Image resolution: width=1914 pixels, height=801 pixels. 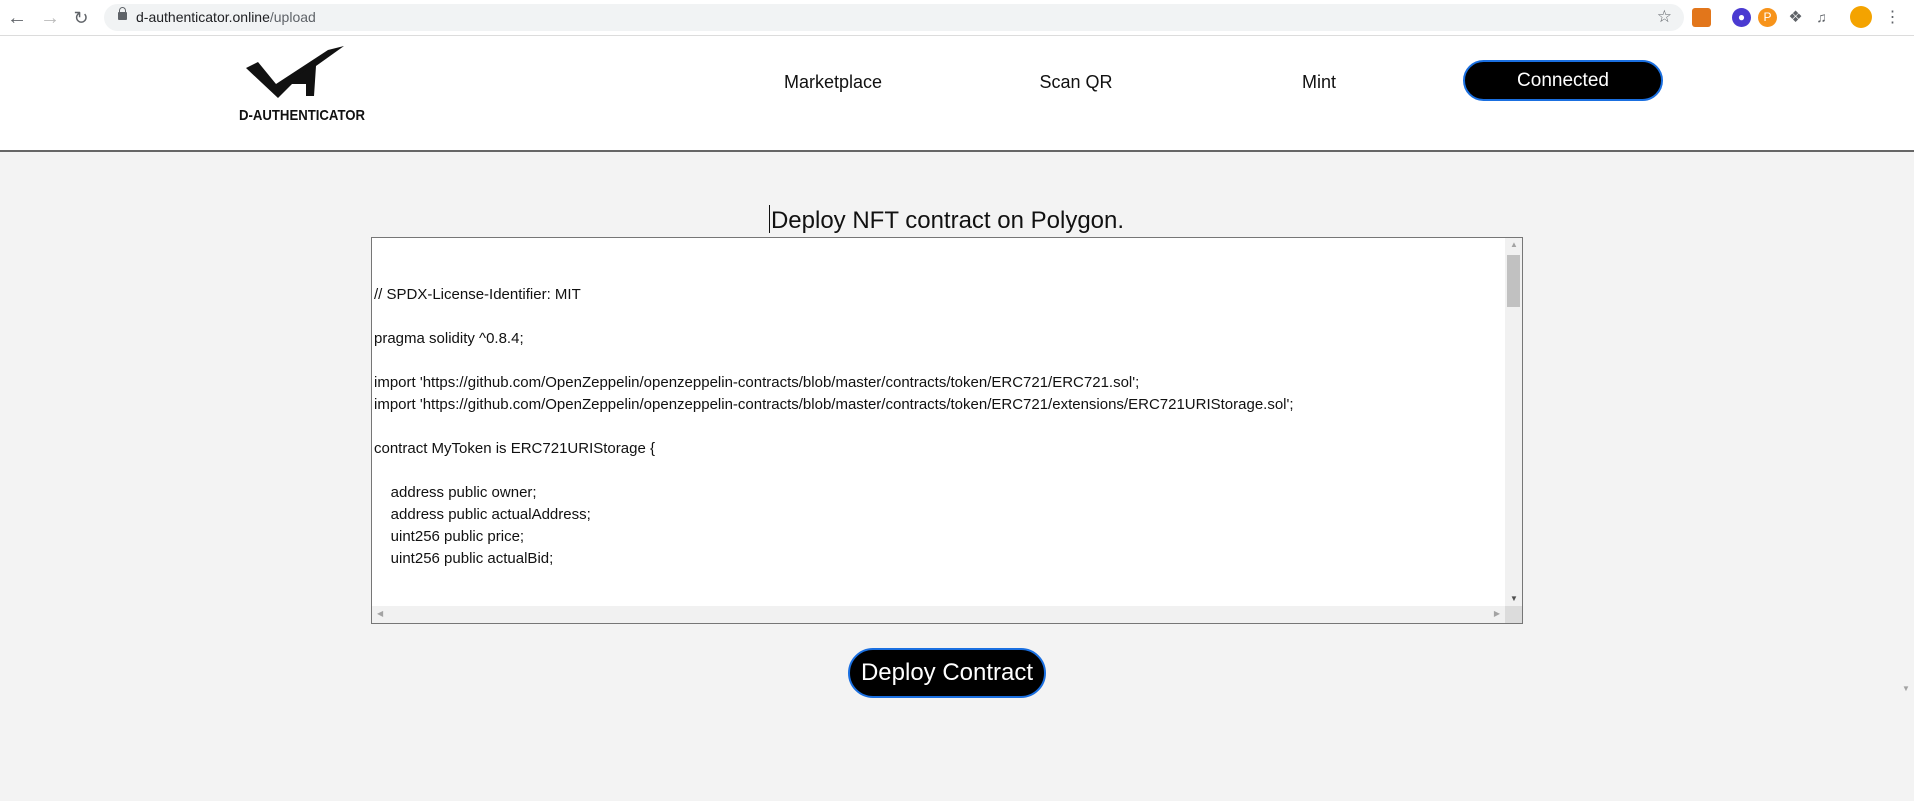 What do you see at coordinates (1319, 82) in the screenshot?
I see `nav-mint: Mint` at bounding box center [1319, 82].